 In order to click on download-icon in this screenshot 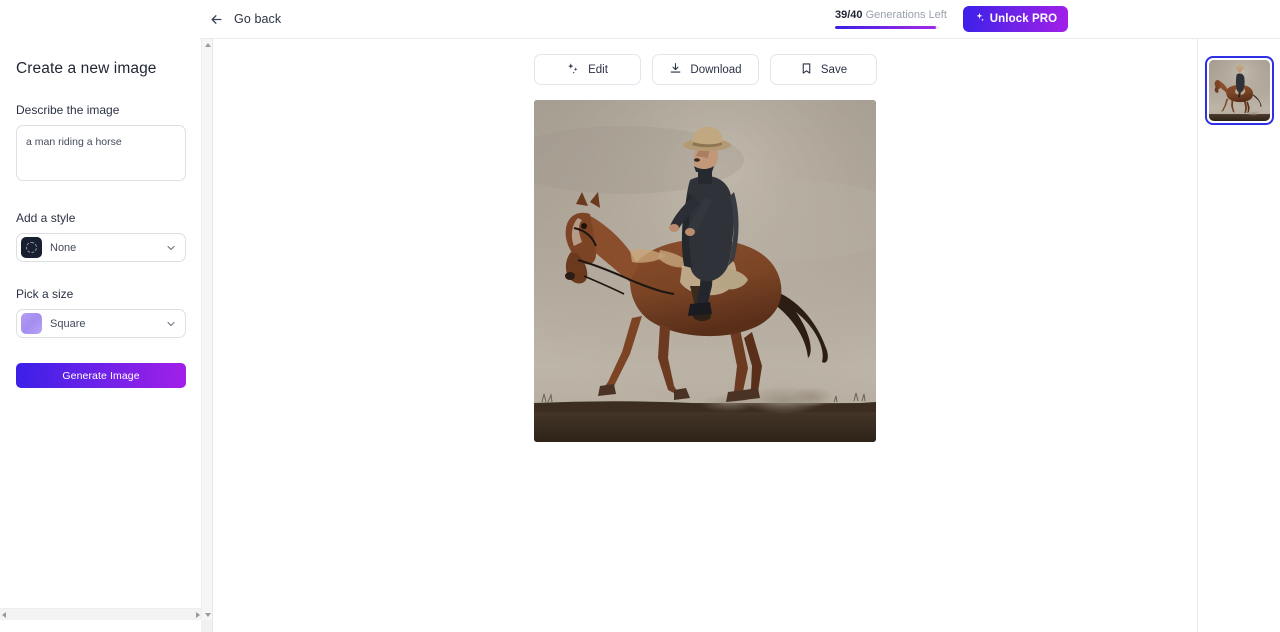, I will do `click(675, 70)`.